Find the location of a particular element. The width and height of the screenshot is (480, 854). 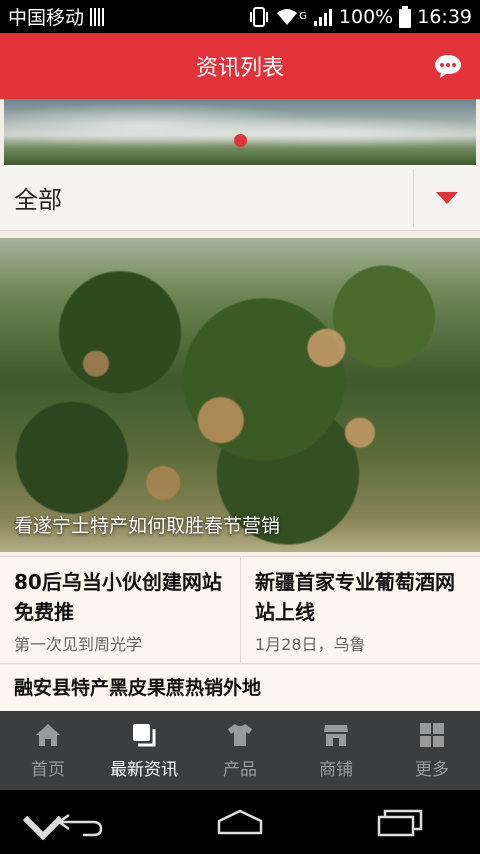

carrier: 中国移动 is located at coordinates (57, 16).